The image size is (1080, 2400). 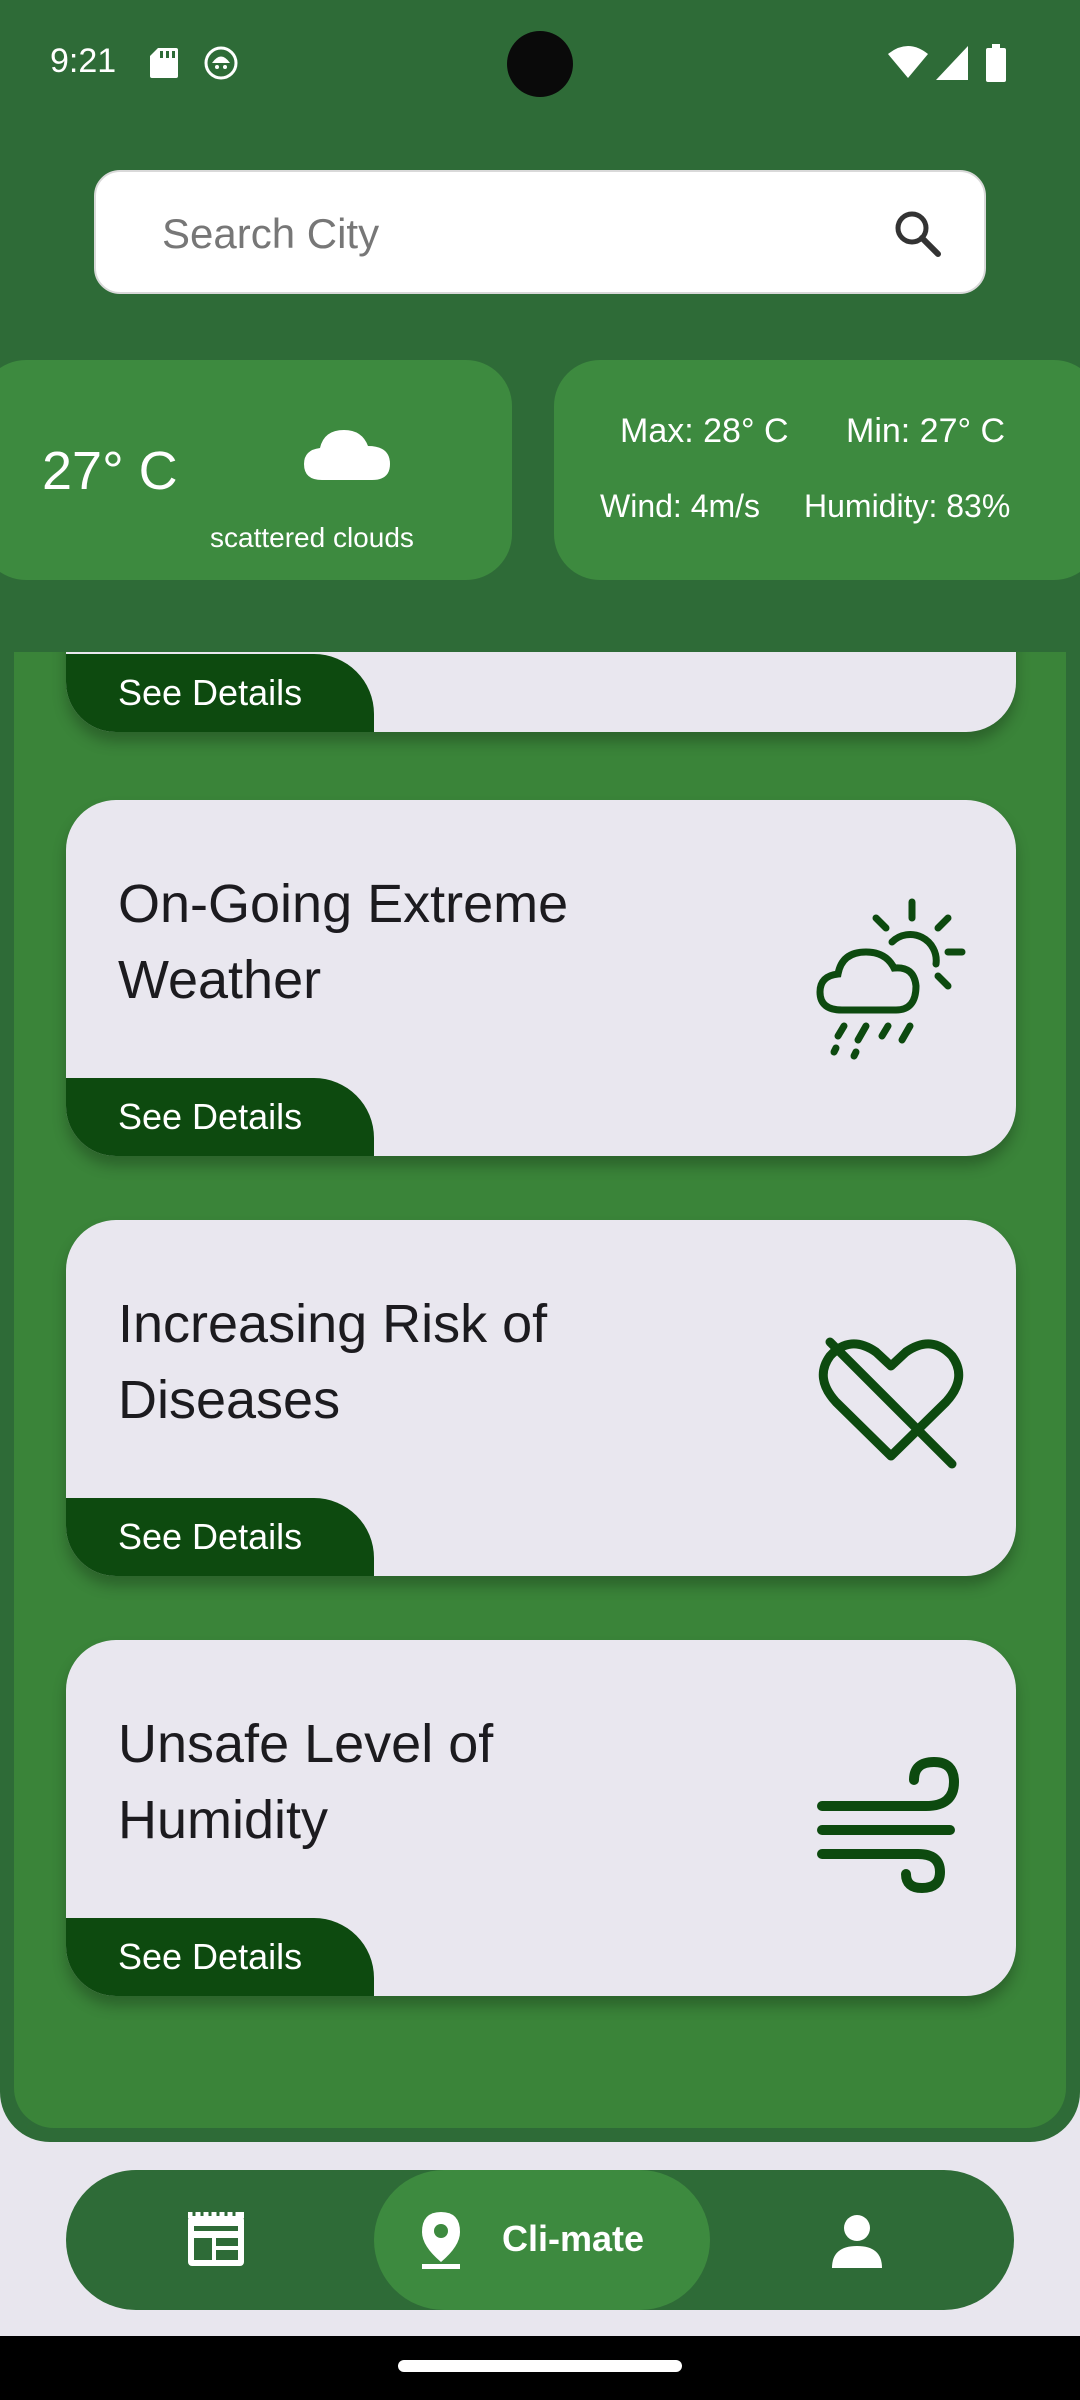 What do you see at coordinates (907, 506) in the screenshot?
I see `humidity: Humidity: 83%` at bounding box center [907, 506].